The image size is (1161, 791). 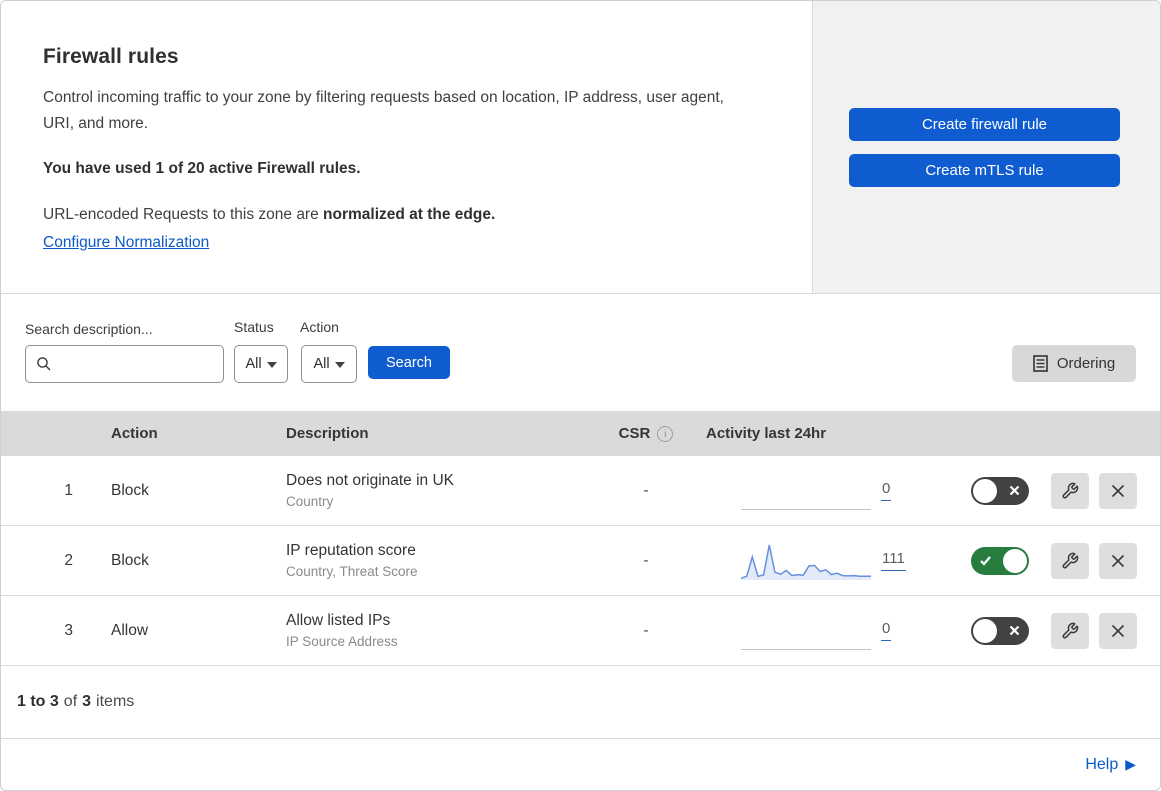 What do you see at coordinates (351, 550) in the screenshot?
I see `rule-description: IP reputation score` at bounding box center [351, 550].